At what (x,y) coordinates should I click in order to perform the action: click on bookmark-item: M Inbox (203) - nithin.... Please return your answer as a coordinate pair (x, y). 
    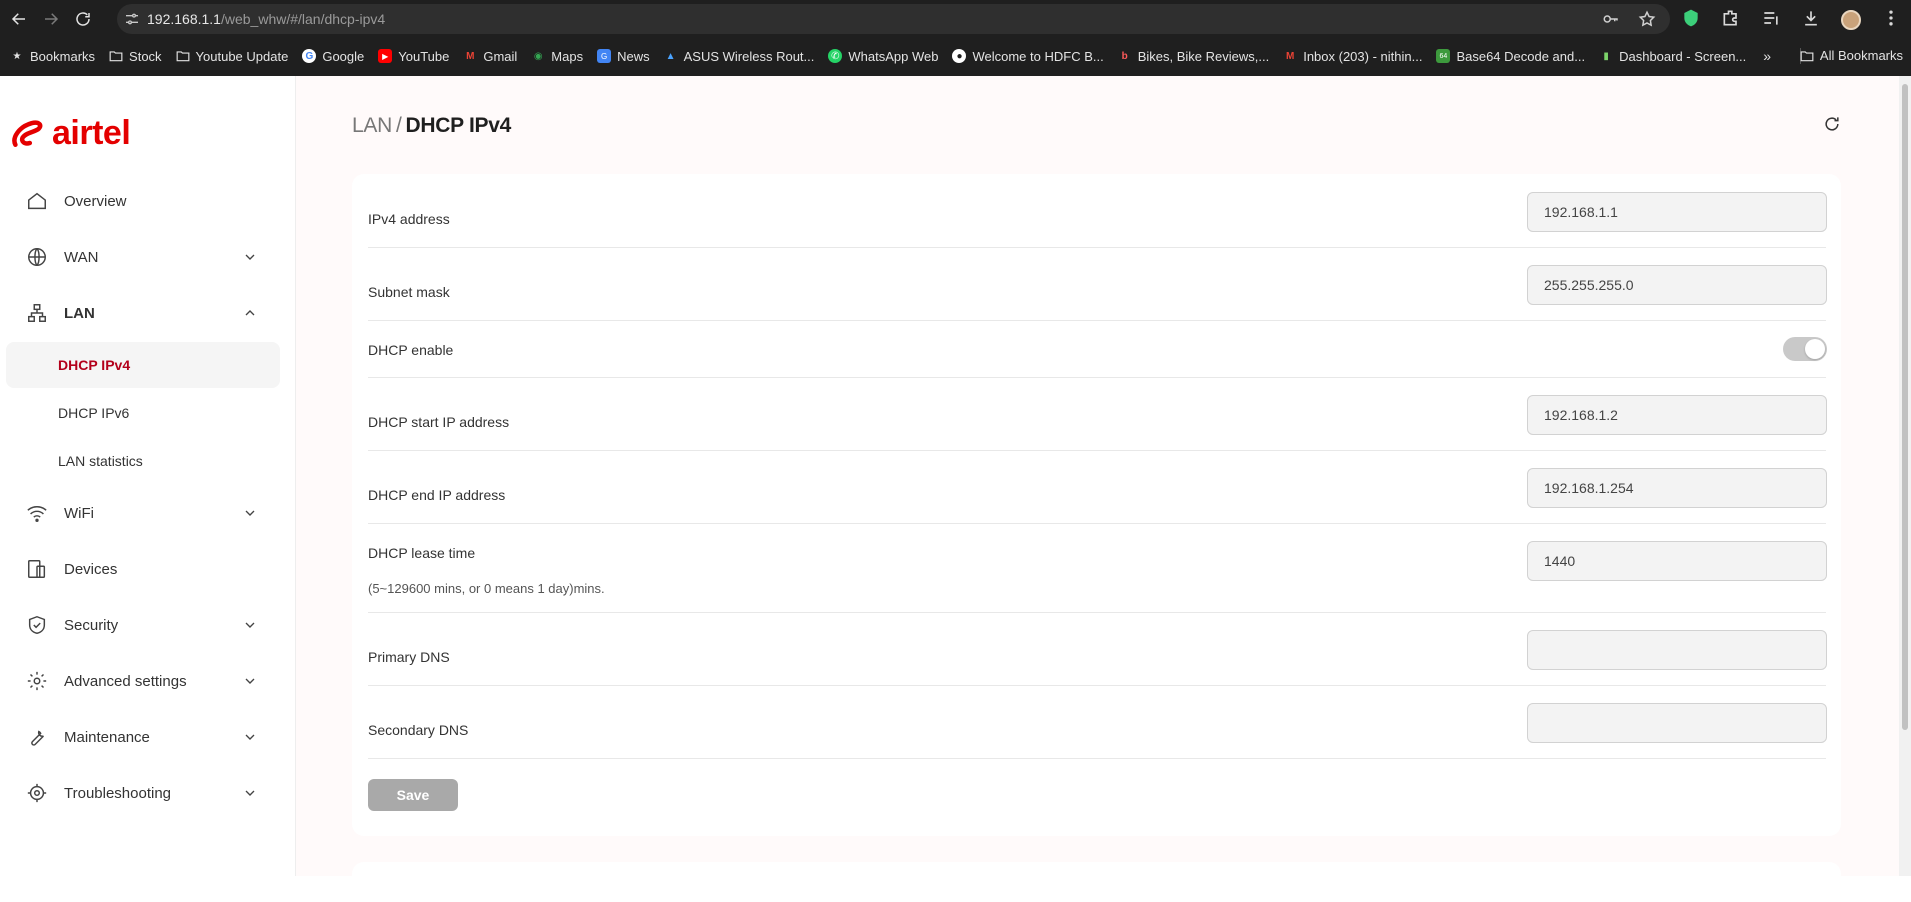
    Looking at the image, I should click on (1352, 56).